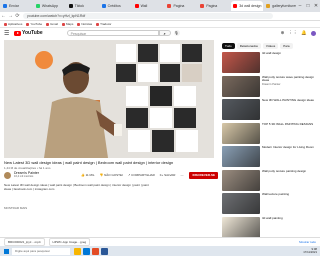 The width and height of the screenshot is (320, 256). Describe the element at coordinates (7, 175) in the screenshot. I see `channel-avatar` at that location.